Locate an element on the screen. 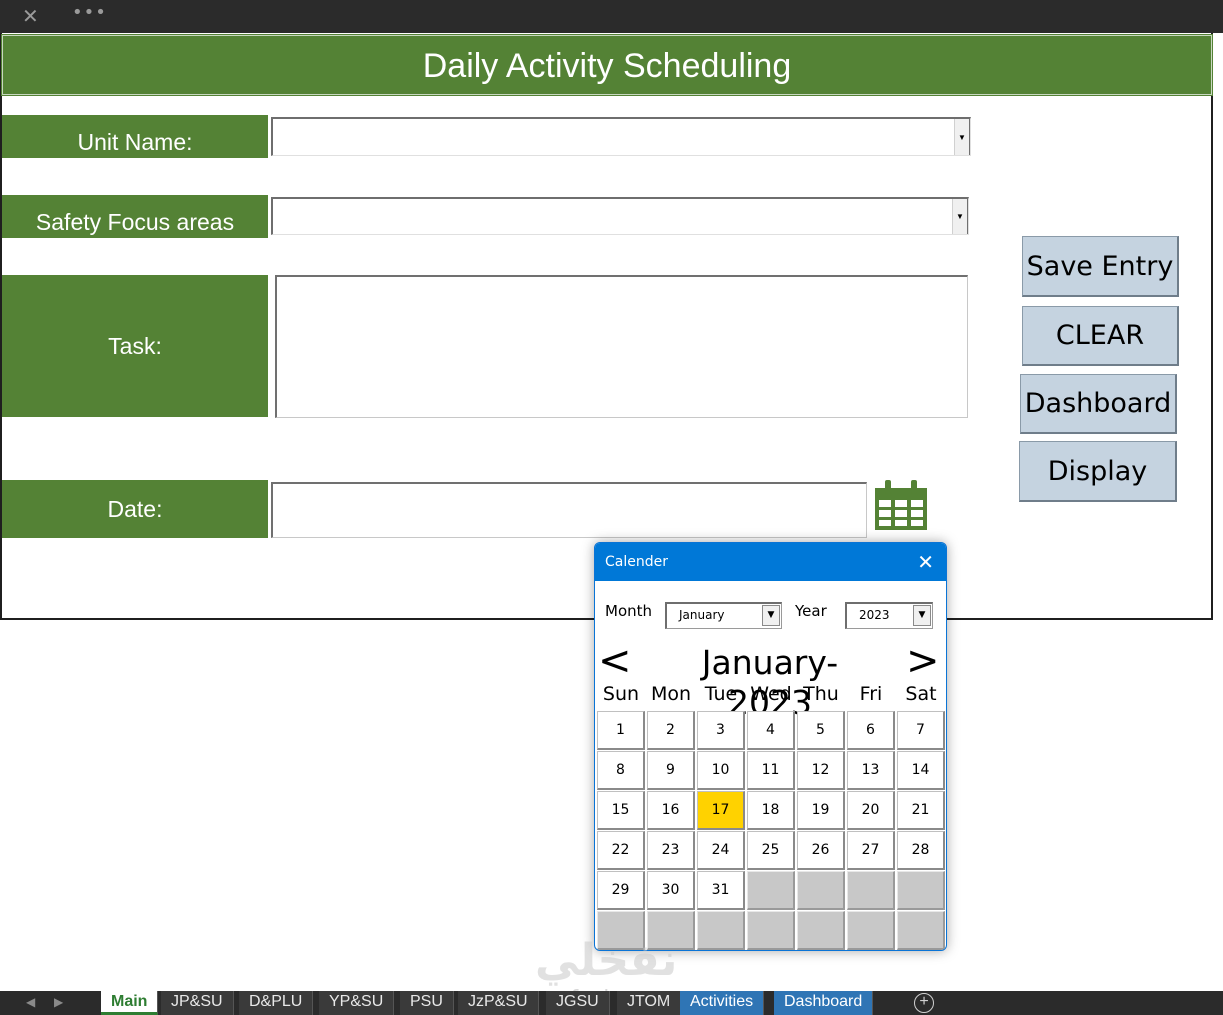  date-input is located at coordinates (569, 510).